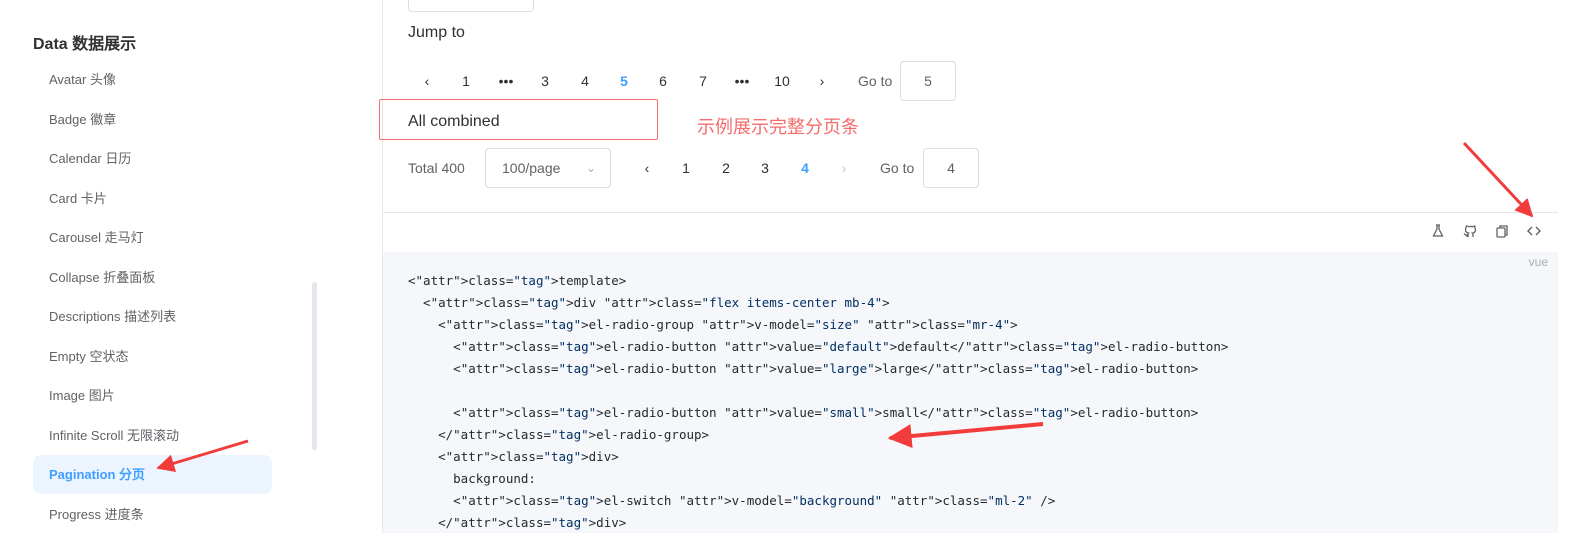 The image size is (1590, 533). Describe the element at coordinates (559, 434) in the screenshot. I see `code-line: </"attr">class="tag">el-radio-group>` at that location.